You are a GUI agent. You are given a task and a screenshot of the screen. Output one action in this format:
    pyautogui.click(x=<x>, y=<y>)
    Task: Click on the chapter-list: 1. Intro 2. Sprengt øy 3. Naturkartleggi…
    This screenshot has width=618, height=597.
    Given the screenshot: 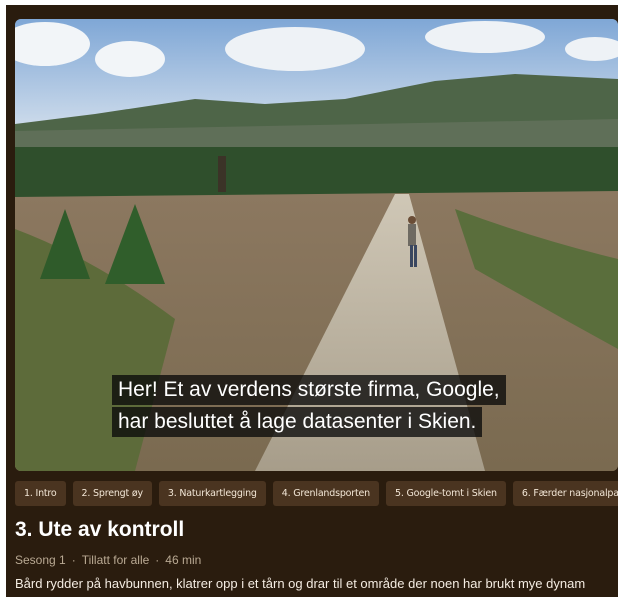 What is the action you would take?
    pyautogui.click(x=316, y=493)
    